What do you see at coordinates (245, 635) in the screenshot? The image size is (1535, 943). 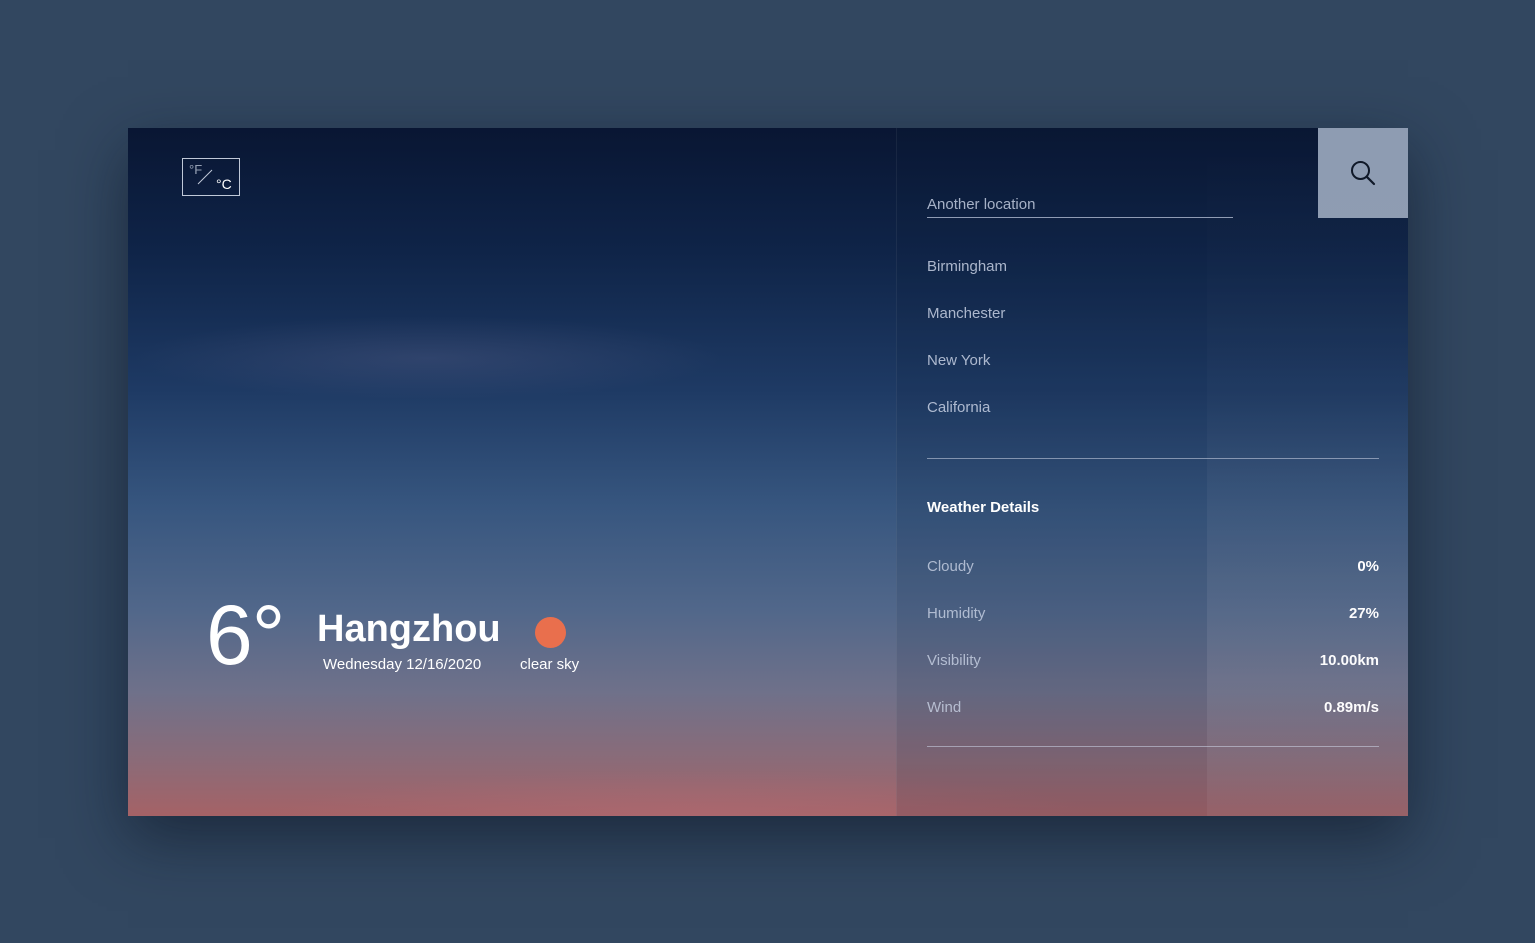 I see `temperature: 6°` at bounding box center [245, 635].